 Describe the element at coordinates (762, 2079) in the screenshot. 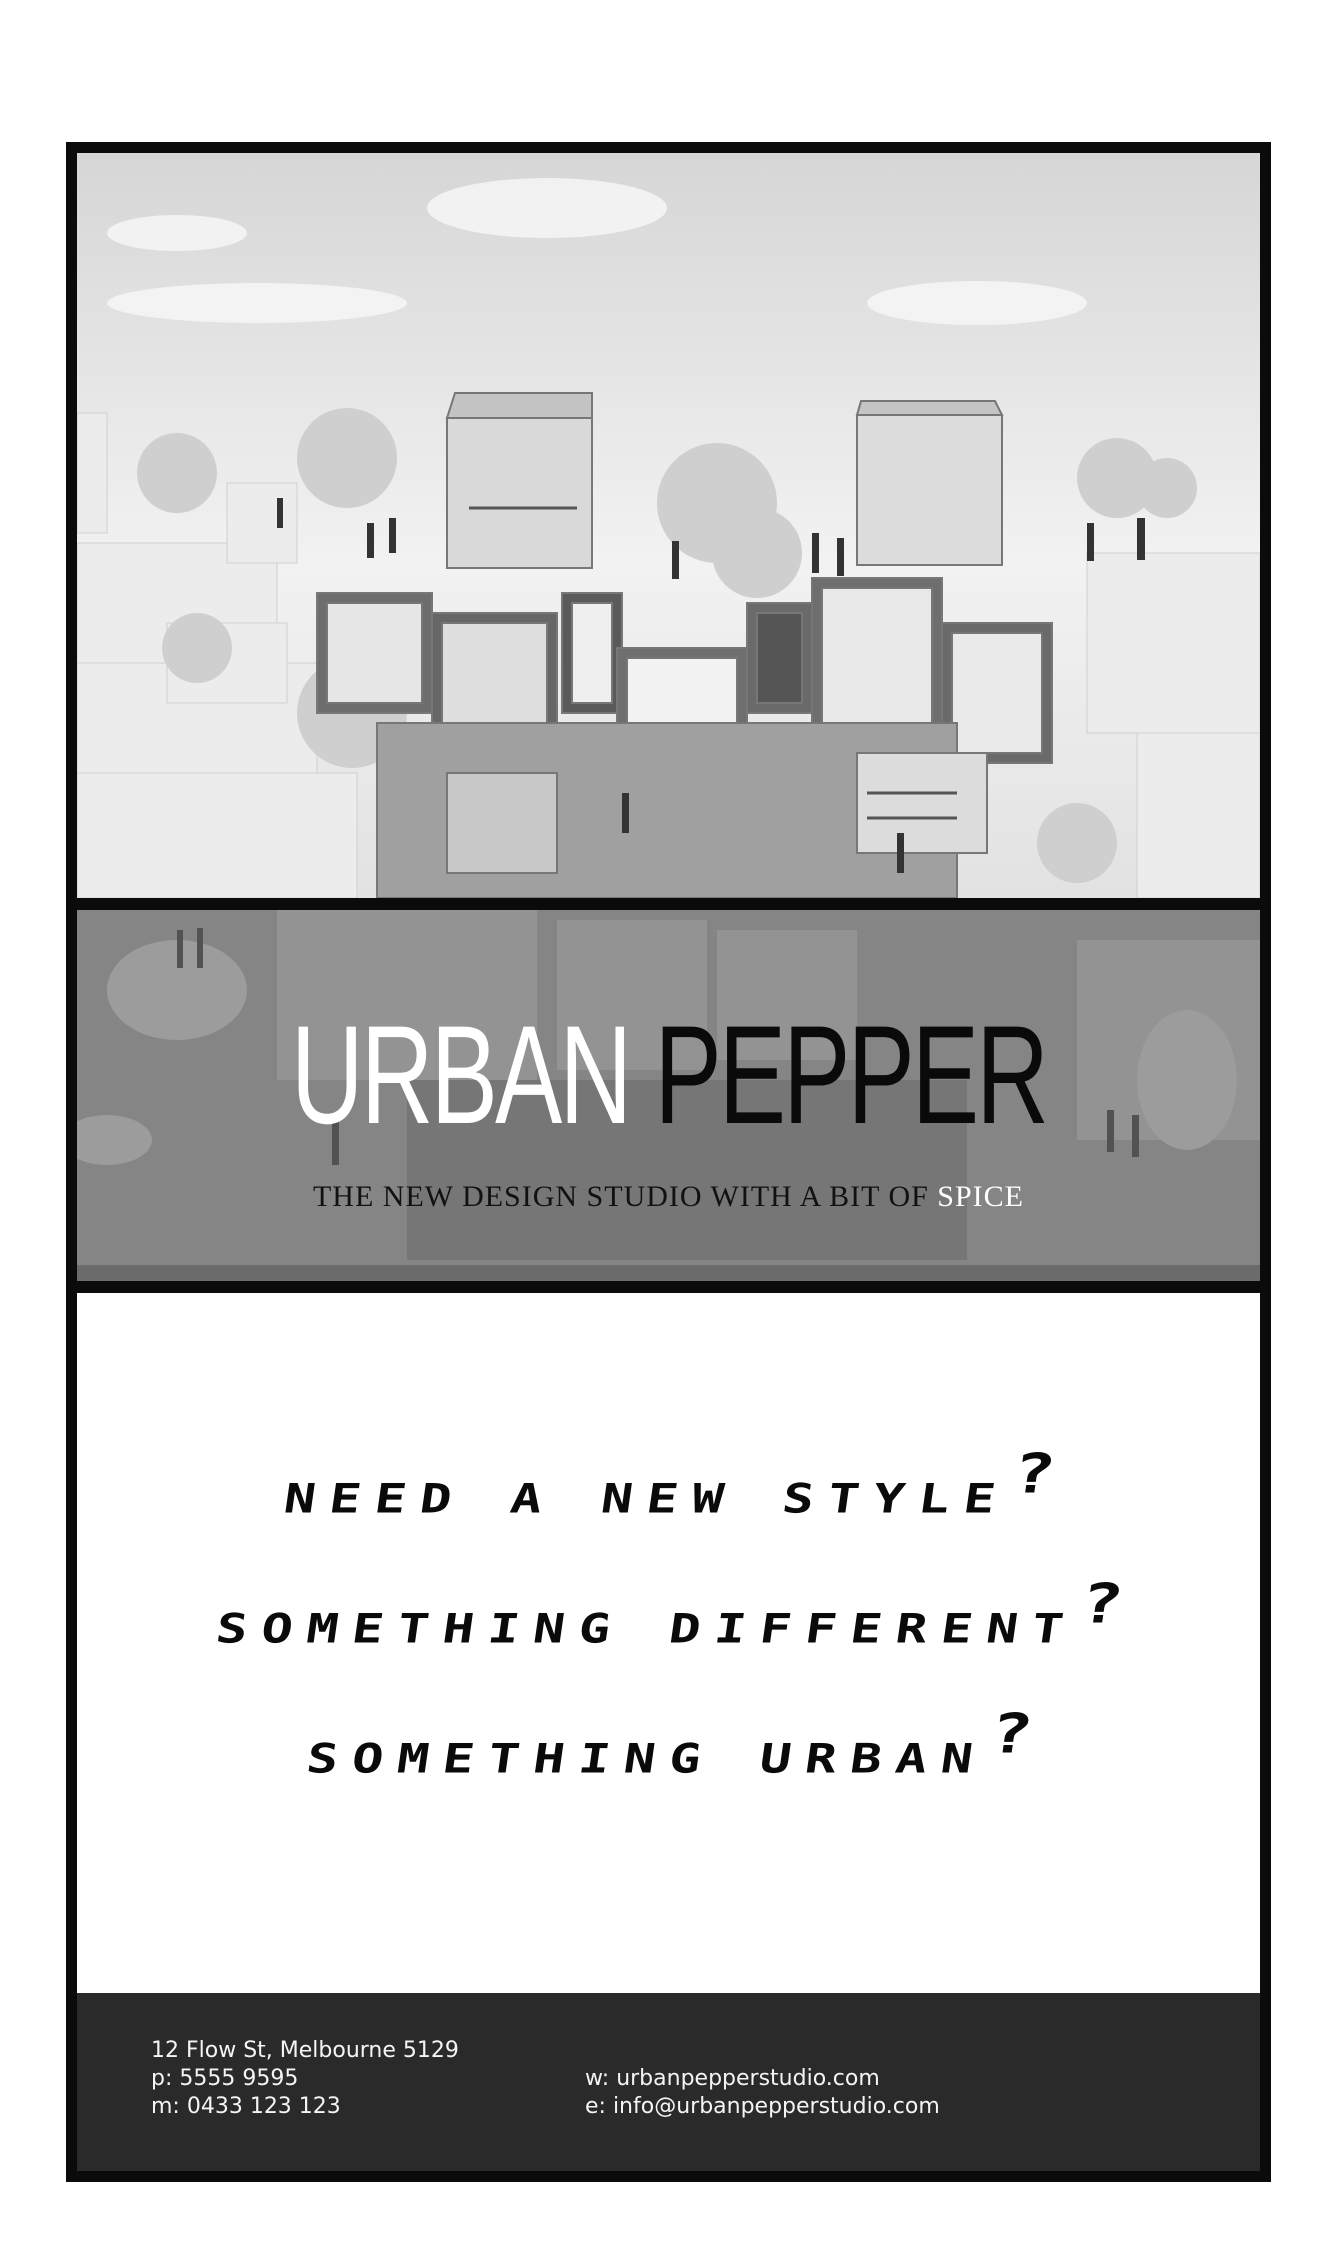

I see `website-link: w: urbanpepperstudio.com` at that location.